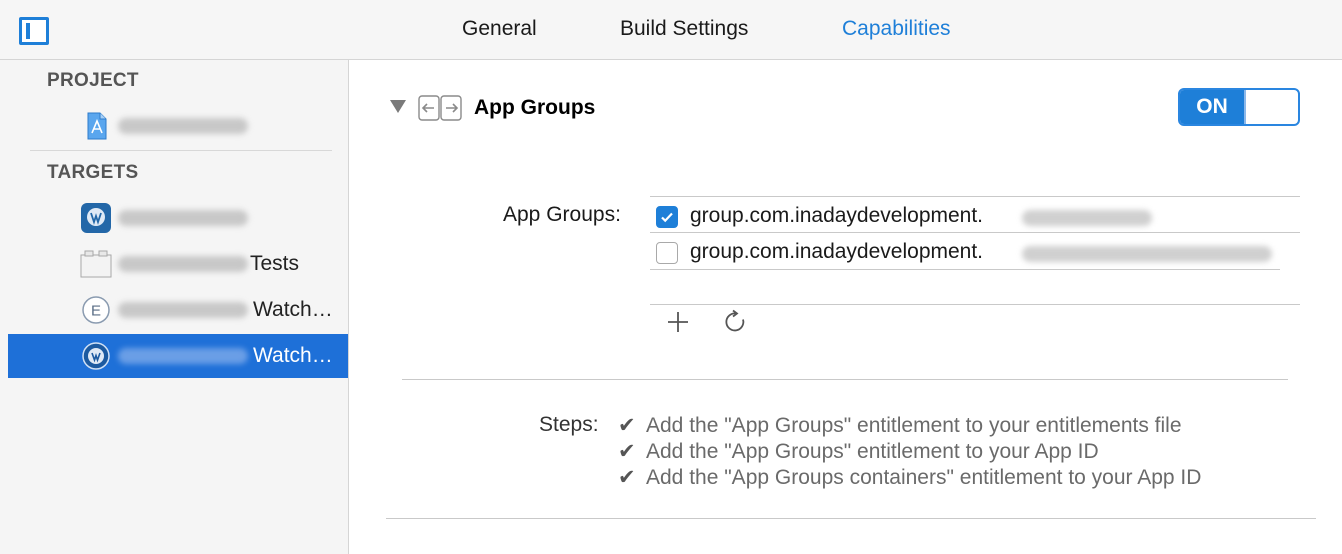 This screenshot has width=1342, height=554. I want to click on sidebar-item-app-target, so click(178, 218).